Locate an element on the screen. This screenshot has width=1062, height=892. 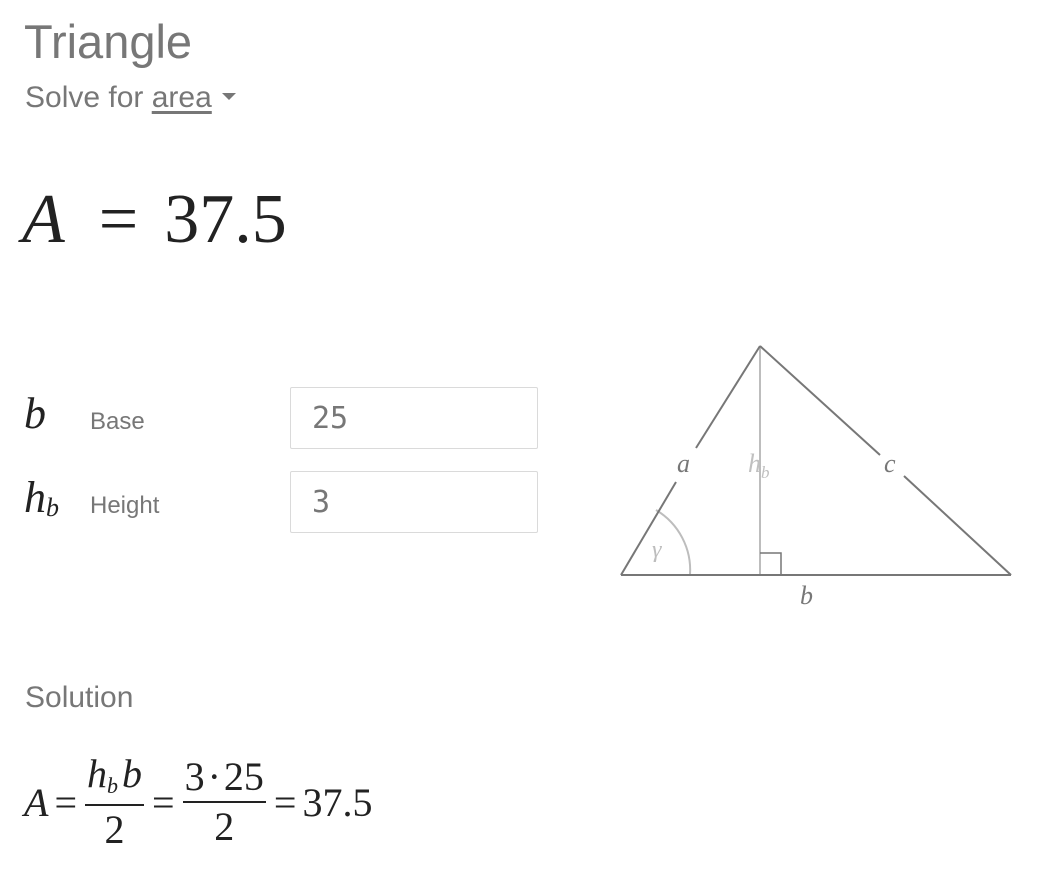
triangle-diagram: a c b hb γ is located at coordinates (816, 477).